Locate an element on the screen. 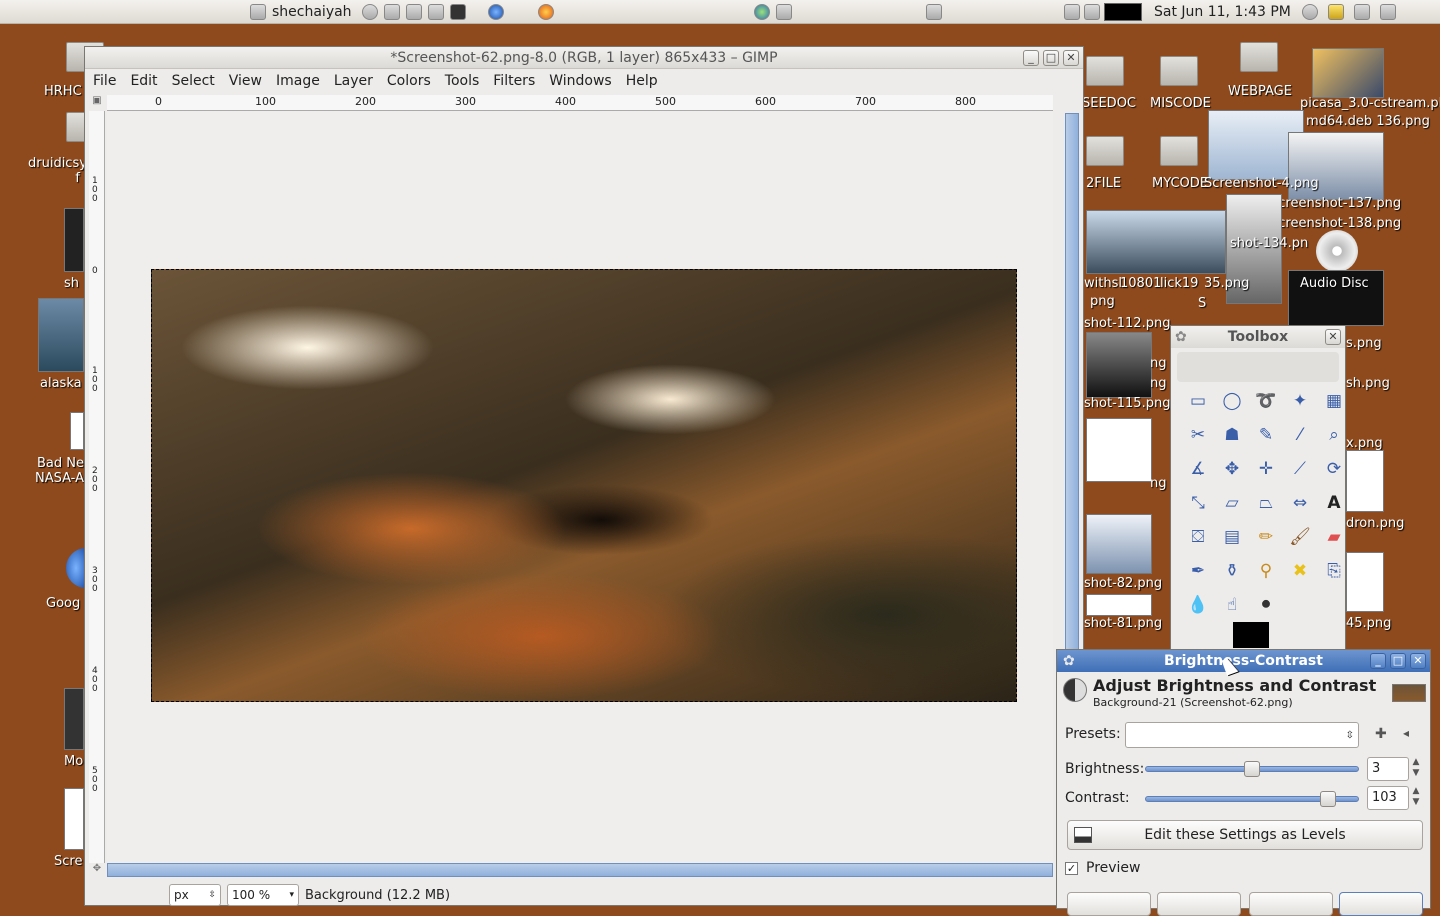 The width and height of the screenshot is (1440, 916). desktop-item-label: x.png is located at coordinates (1364, 443).